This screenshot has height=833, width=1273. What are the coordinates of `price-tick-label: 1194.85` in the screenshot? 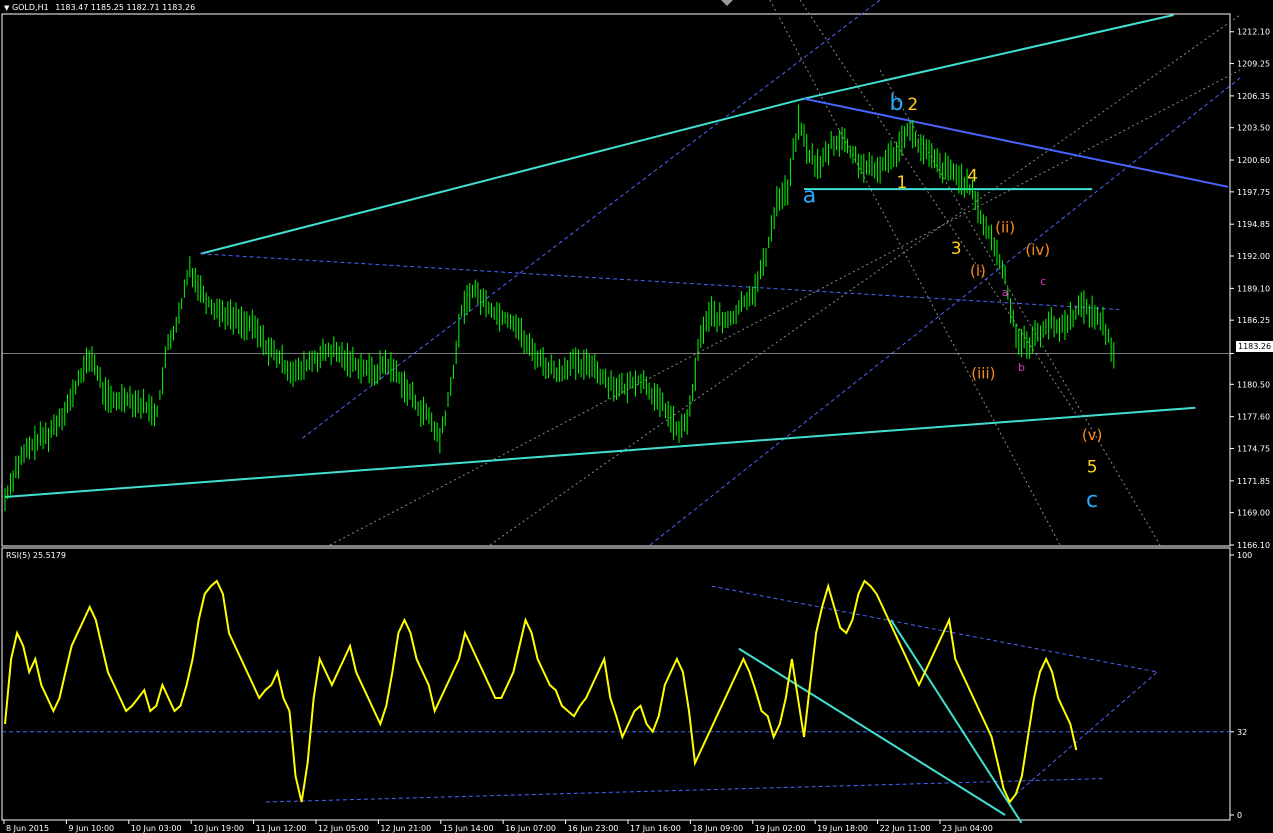 It's located at (1253, 224).